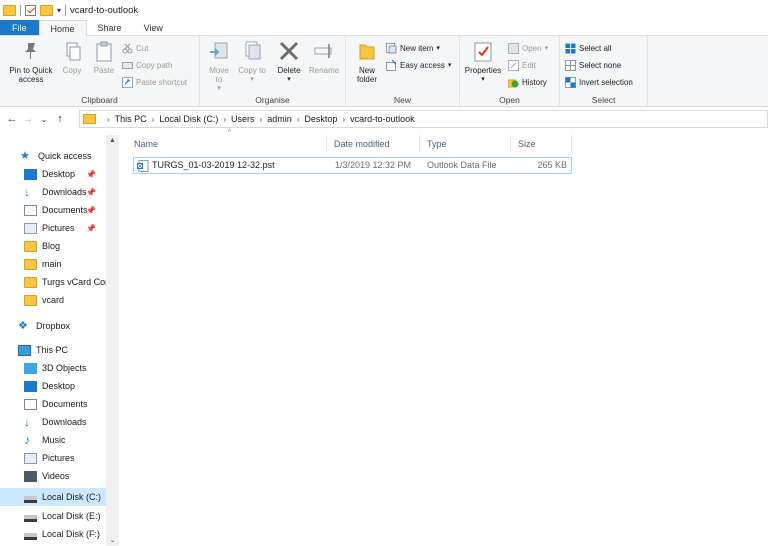 The width and height of the screenshot is (768, 546). I want to click on nav-music: ♪ Music, so click(67, 440).